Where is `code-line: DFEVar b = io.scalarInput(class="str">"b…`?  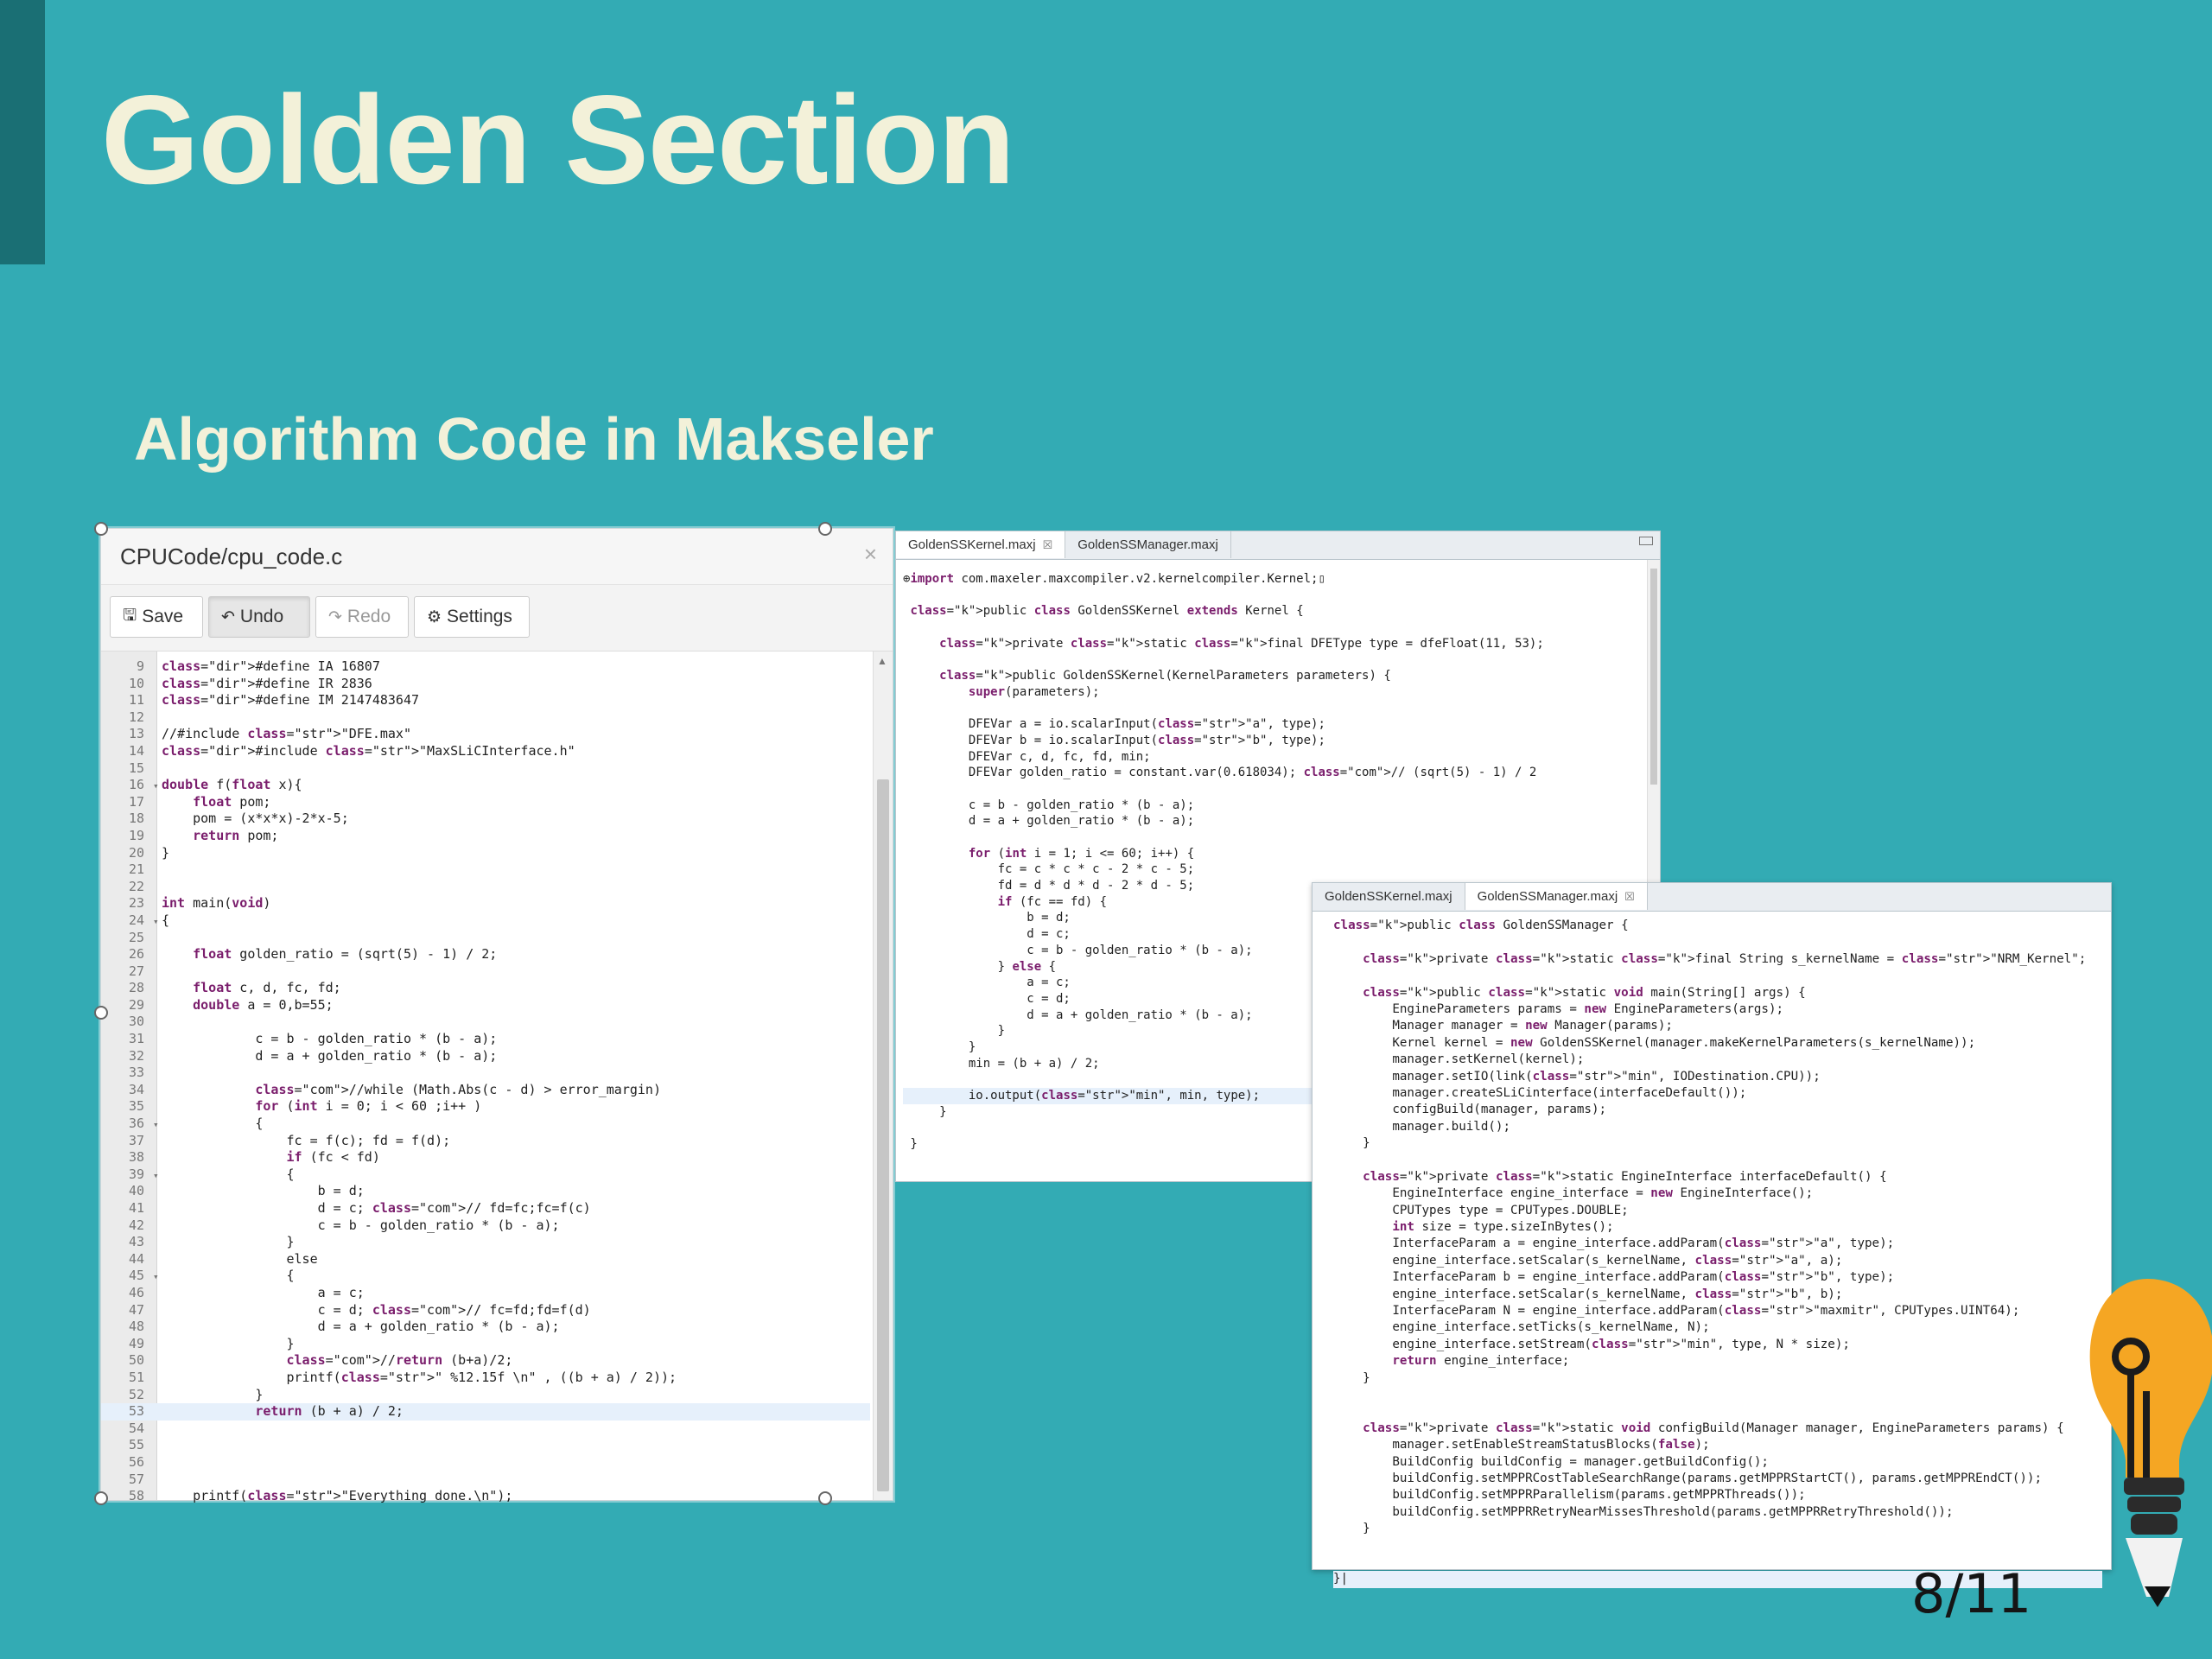 code-line: DFEVar b = io.scalarInput(class="str">"b… is located at coordinates (1273, 741).